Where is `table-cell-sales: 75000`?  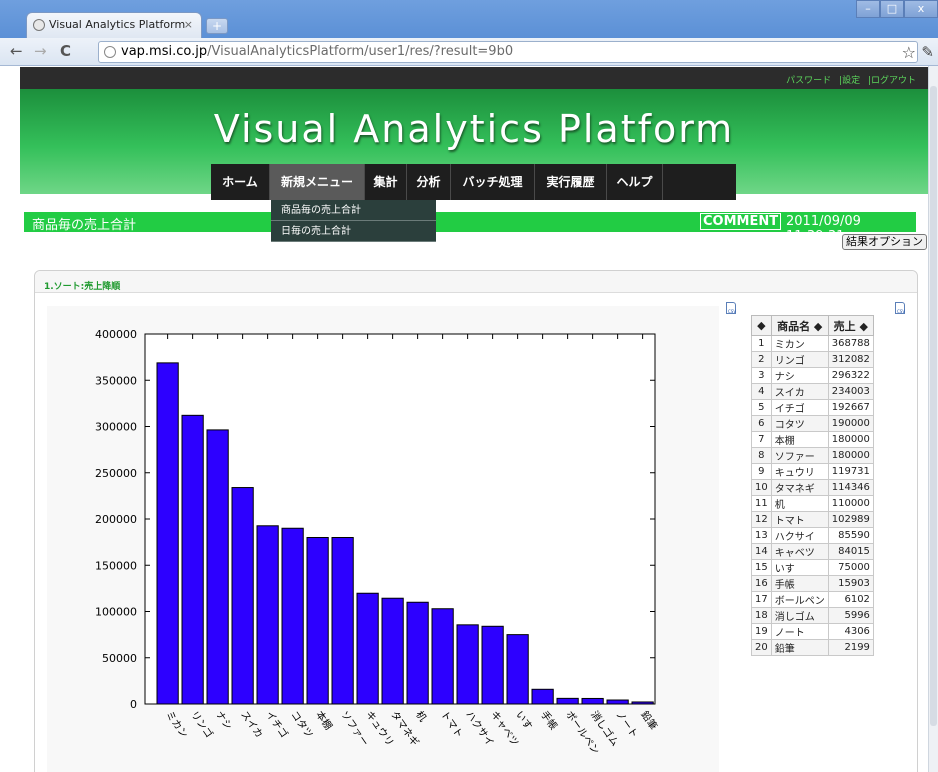
table-cell-sales: 75000 is located at coordinates (850, 567).